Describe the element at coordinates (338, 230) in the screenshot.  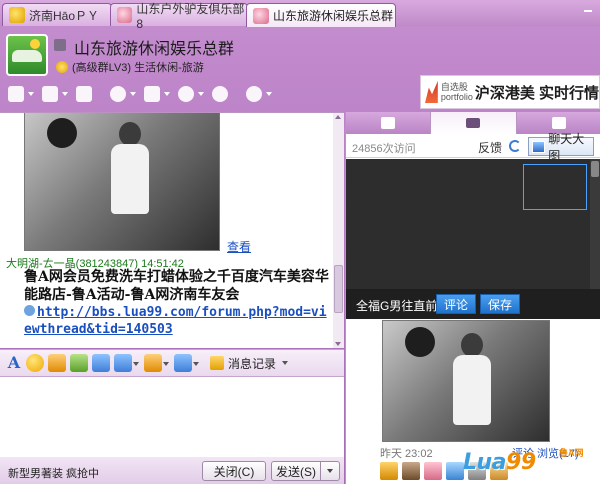
I see `chat-scrollbar` at that location.